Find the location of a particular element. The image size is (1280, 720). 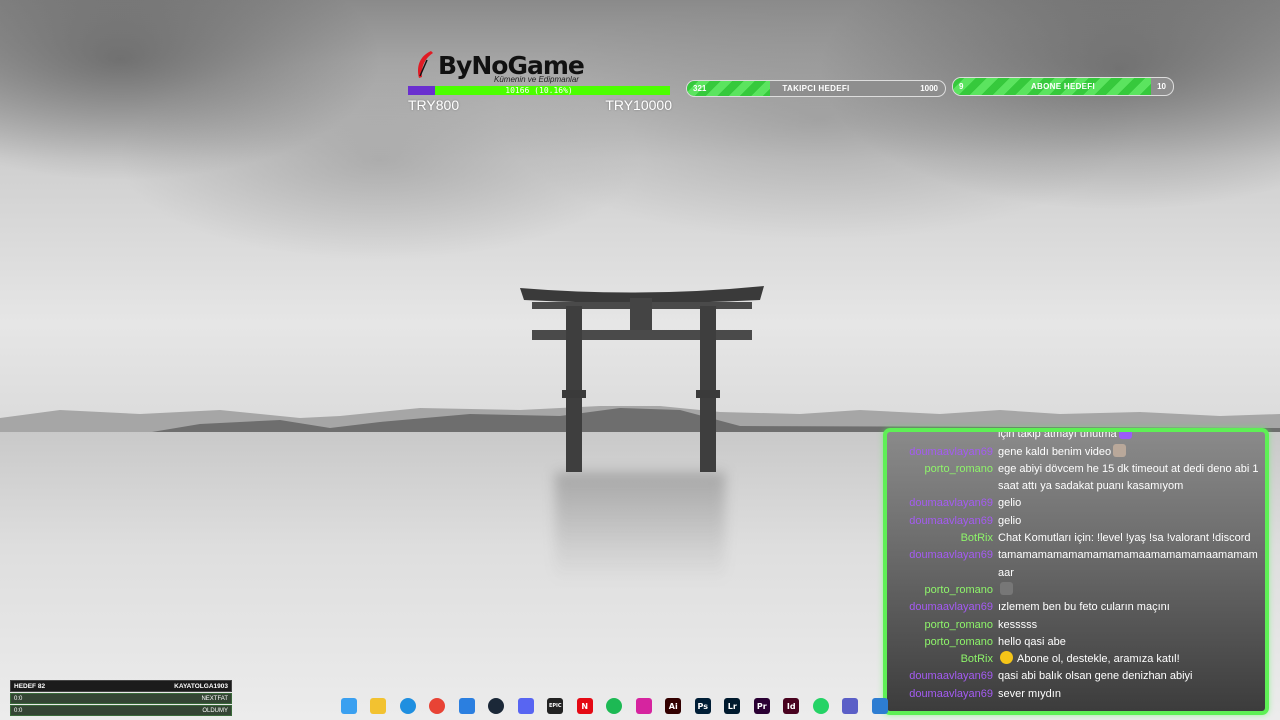

discord-icon is located at coordinates (525, 706).